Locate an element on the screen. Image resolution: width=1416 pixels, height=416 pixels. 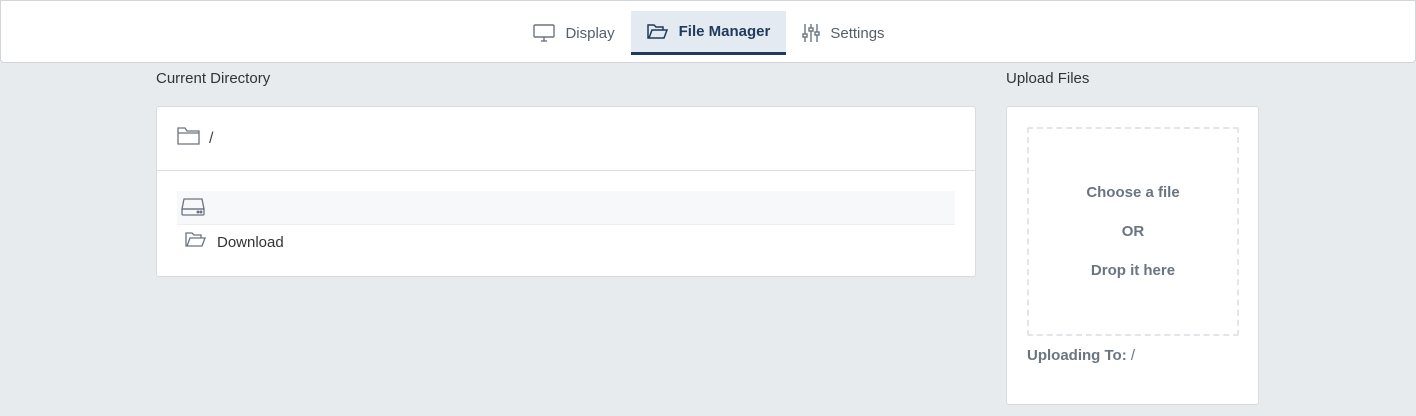
current-path: / is located at coordinates (211, 138).